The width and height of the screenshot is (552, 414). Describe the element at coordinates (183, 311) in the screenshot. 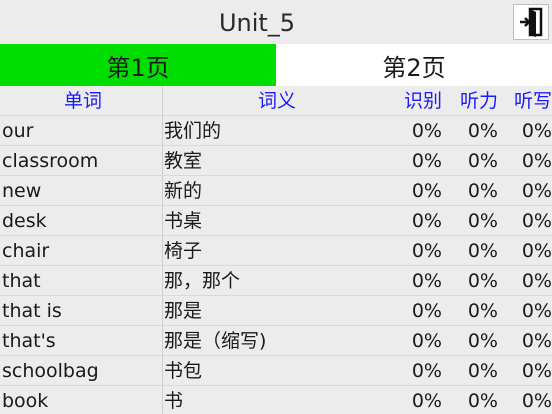

I see `meaning-cell: 那是` at that location.